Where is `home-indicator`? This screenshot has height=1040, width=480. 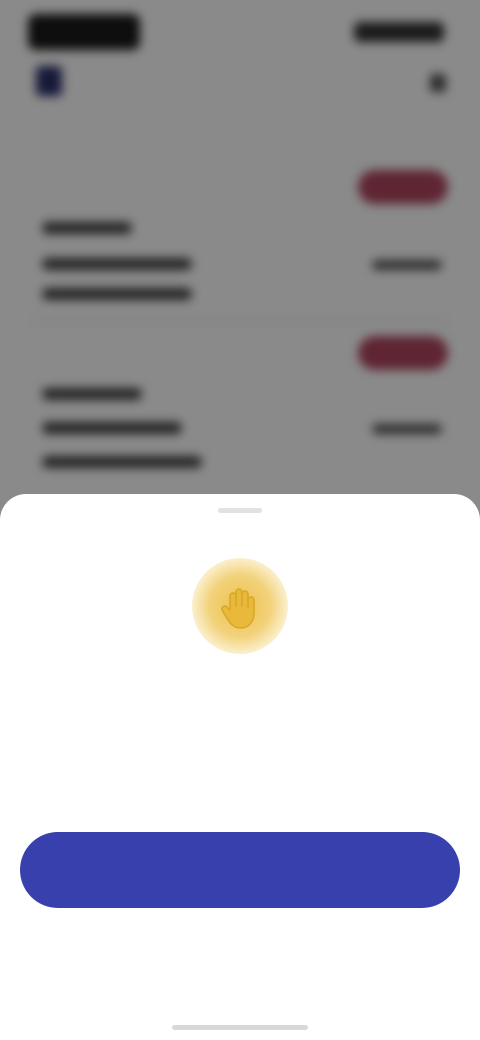 home-indicator is located at coordinates (240, 1027).